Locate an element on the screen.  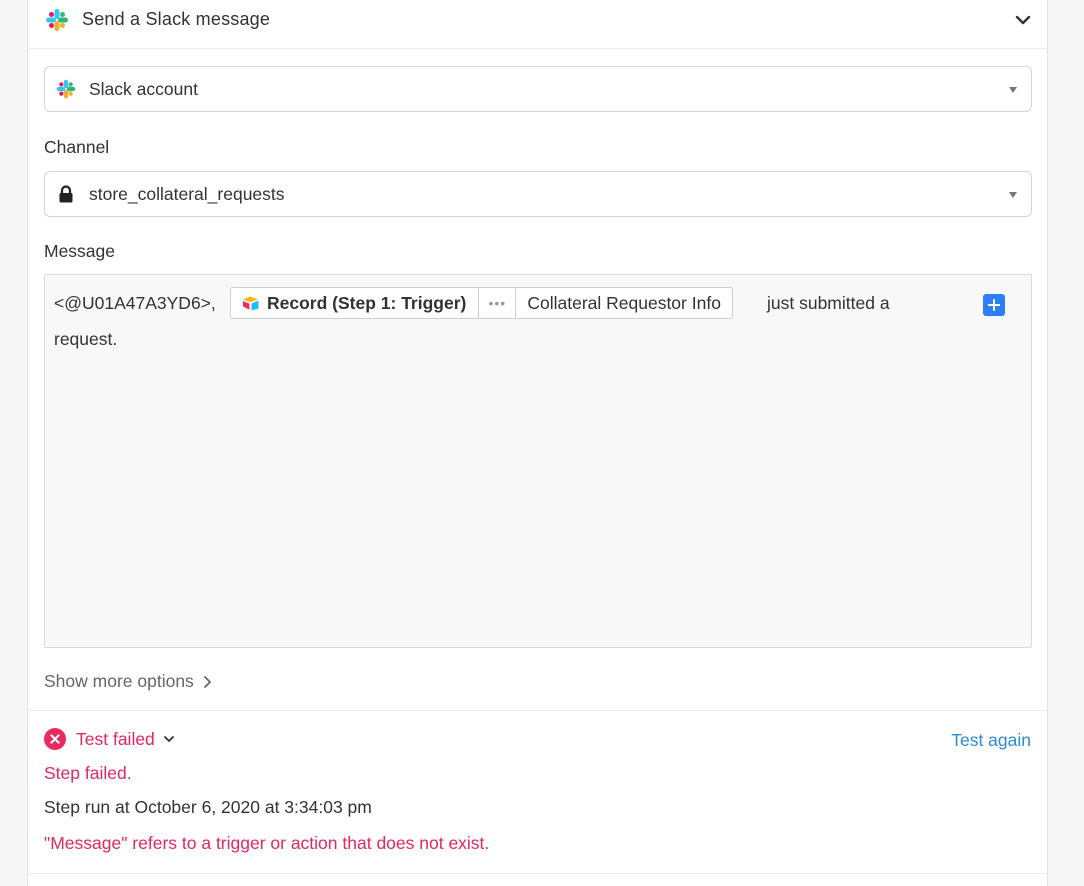
card-header: Send a Slack message is located at coordinates (537, 24).